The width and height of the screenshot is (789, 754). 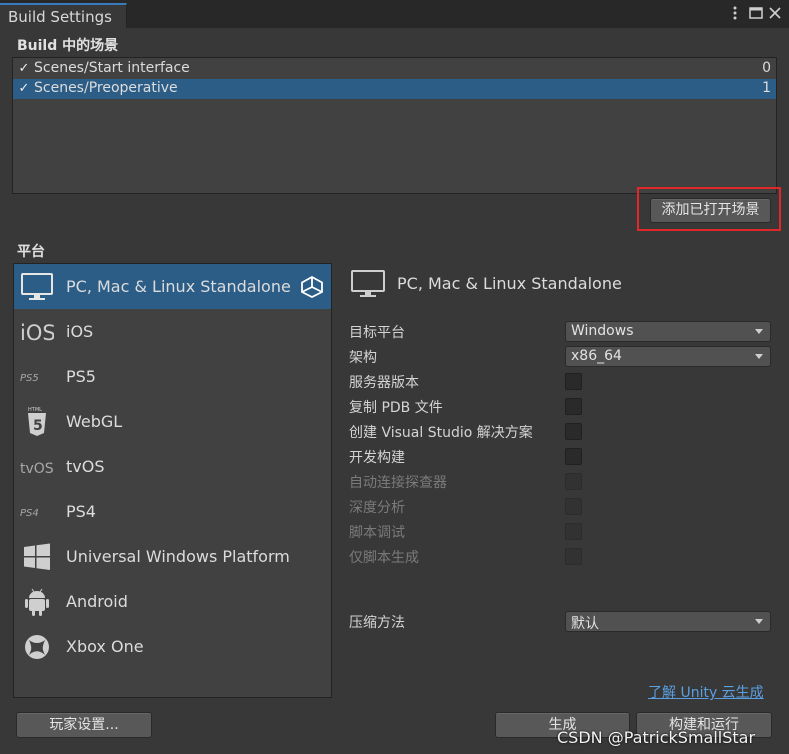 I want to click on window-tab: Build Settings, so click(x=63, y=15).